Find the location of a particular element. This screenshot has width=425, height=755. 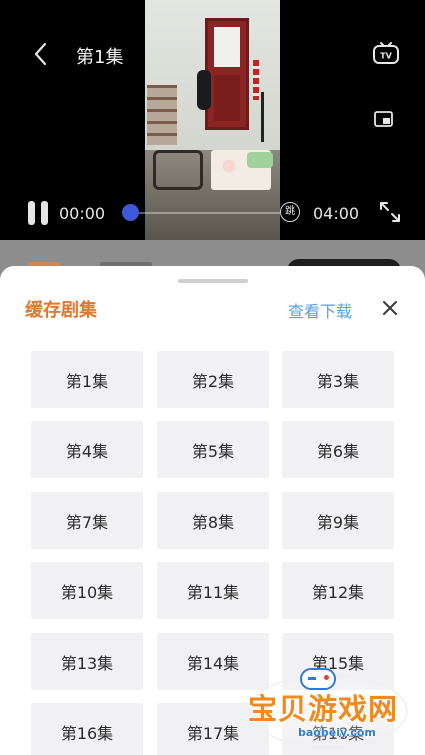

episode-tile: 第6集 is located at coordinates (338, 449).